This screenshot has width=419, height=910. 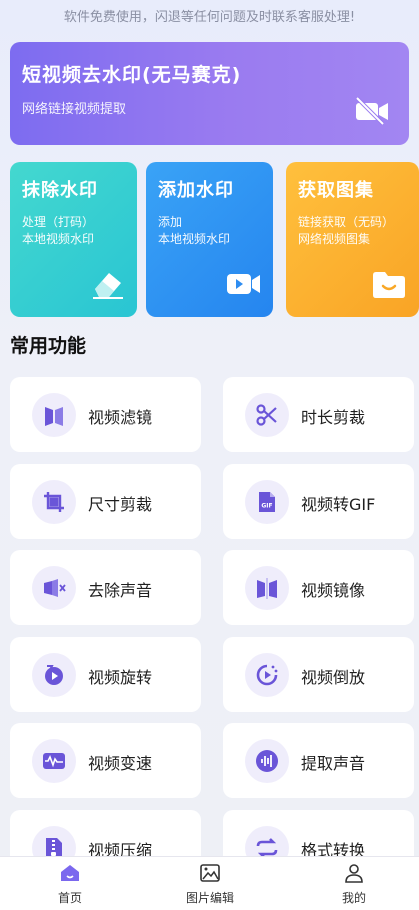 I want to click on card-title: 抹除水印, so click(x=60, y=190).